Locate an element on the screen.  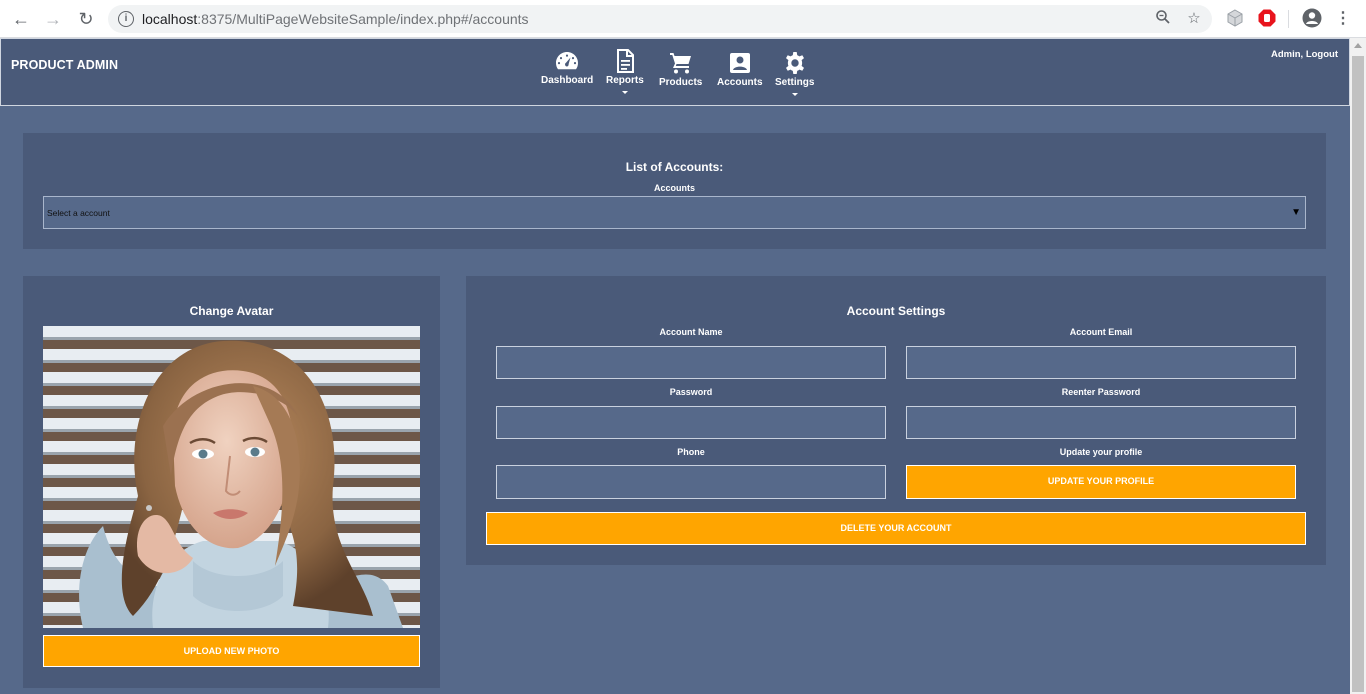
admin-logout-link: Admin, Logout is located at coordinates (1304, 54).